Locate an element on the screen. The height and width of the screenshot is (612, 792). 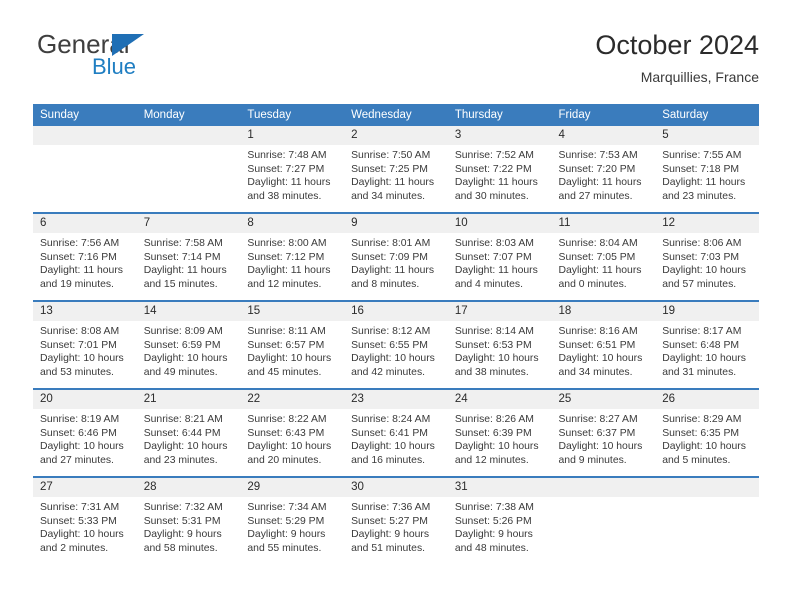
sunset-text: Sunset: 6:59 PM is located at coordinates (182, 345).